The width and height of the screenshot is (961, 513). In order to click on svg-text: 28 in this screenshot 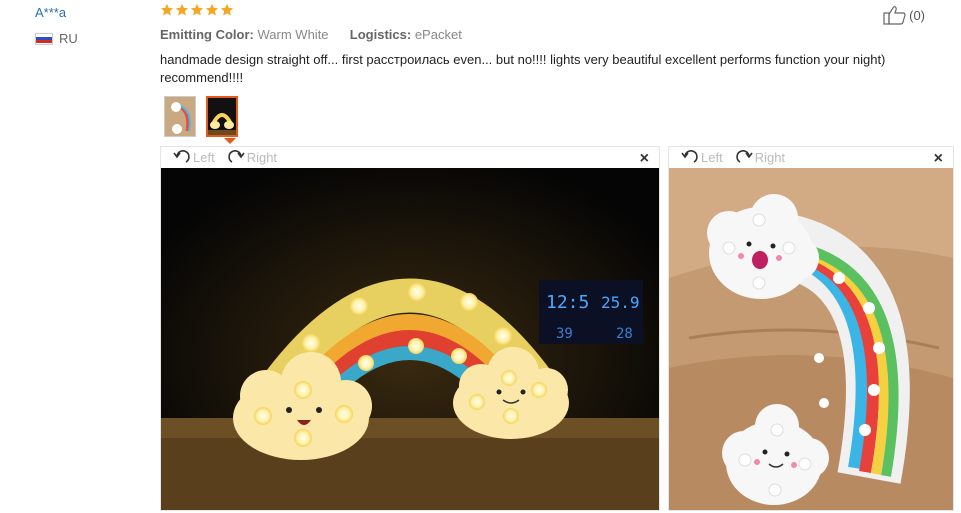, I will do `click(624, 334)`.